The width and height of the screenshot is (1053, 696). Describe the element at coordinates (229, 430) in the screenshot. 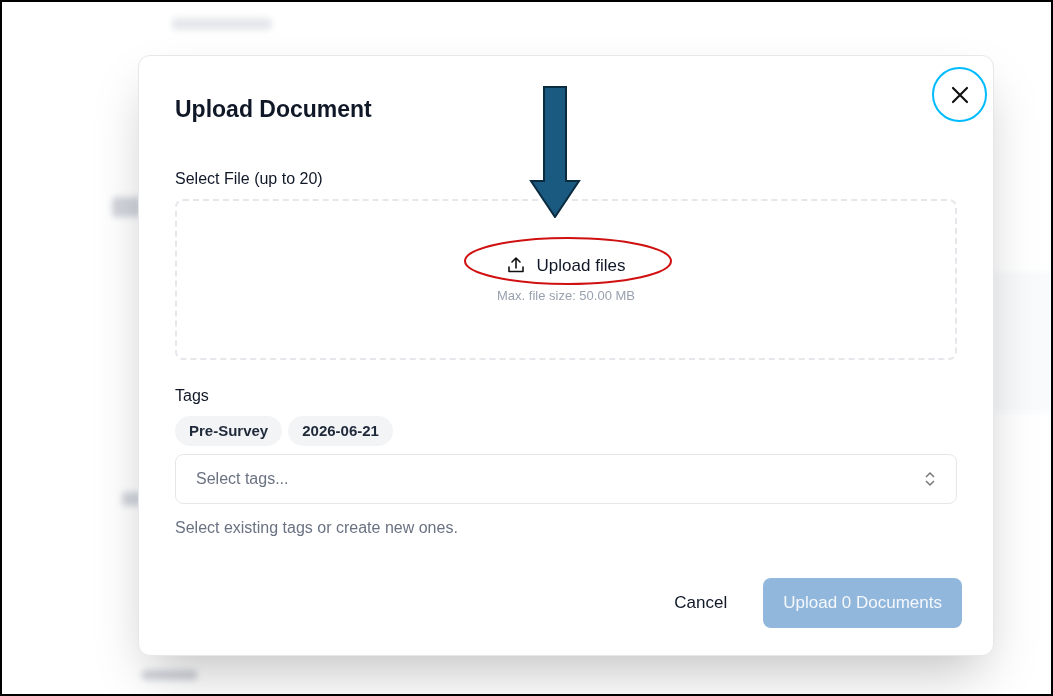

I see `tag-chip: Pre-Survey` at that location.